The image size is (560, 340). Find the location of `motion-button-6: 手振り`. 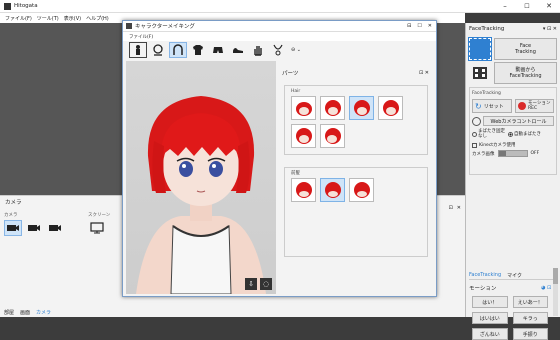

motion-button-6: 手振り is located at coordinates (530, 334).